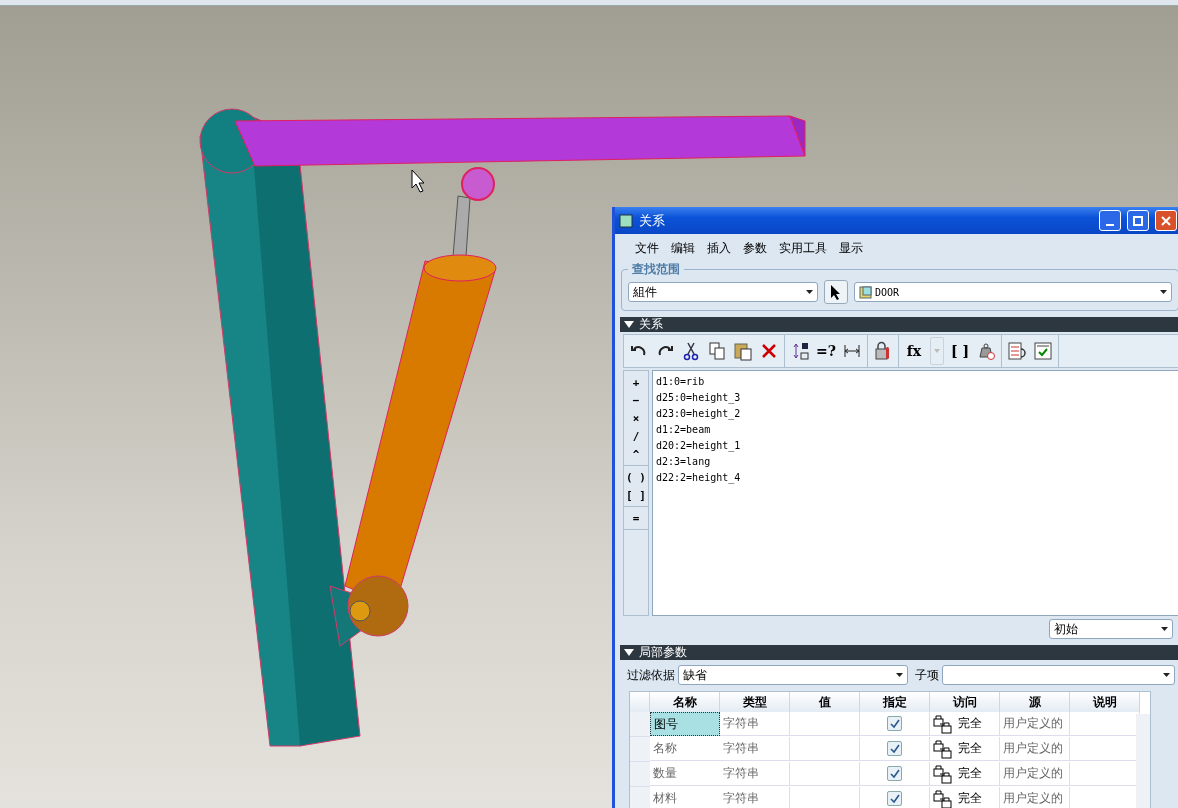 This screenshot has height=808, width=1178. What do you see at coordinates (755, 702) in the screenshot?
I see `column-header: 类型` at bounding box center [755, 702].